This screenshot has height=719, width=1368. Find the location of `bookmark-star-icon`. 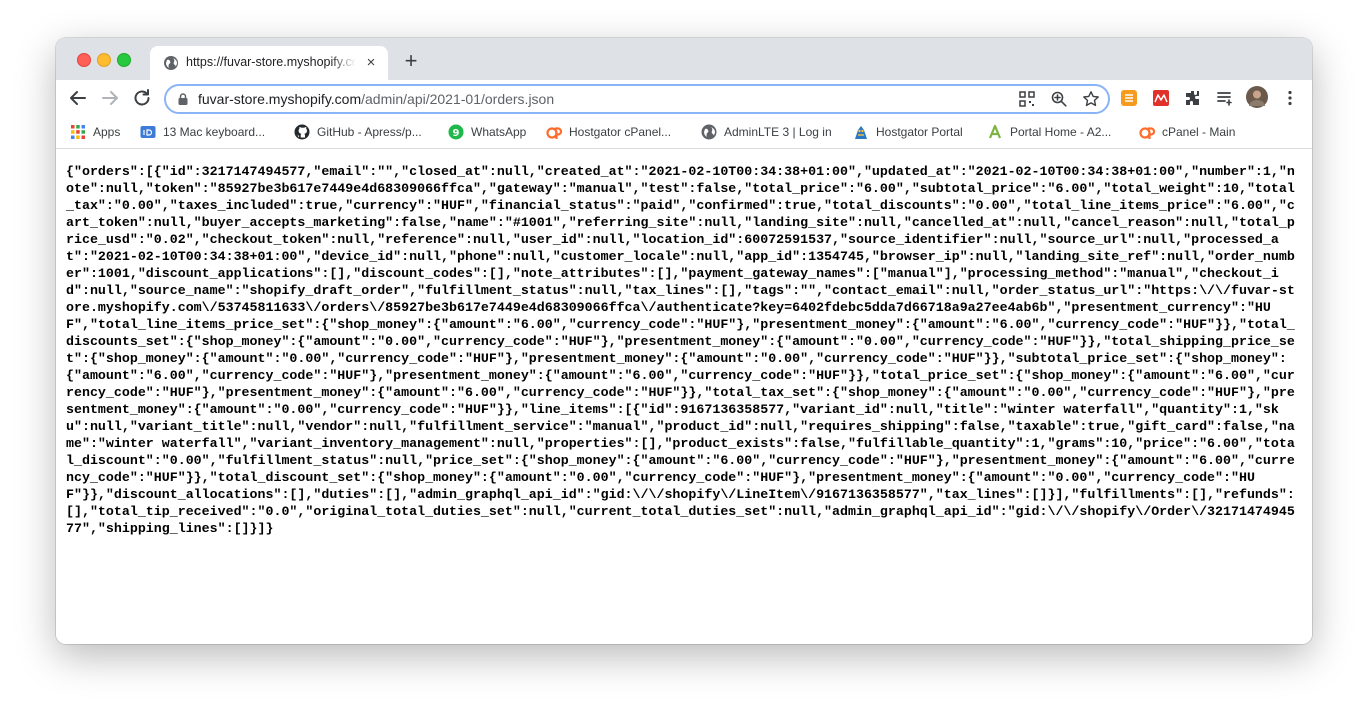

bookmark-star-icon is located at coordinates (1091, 99).